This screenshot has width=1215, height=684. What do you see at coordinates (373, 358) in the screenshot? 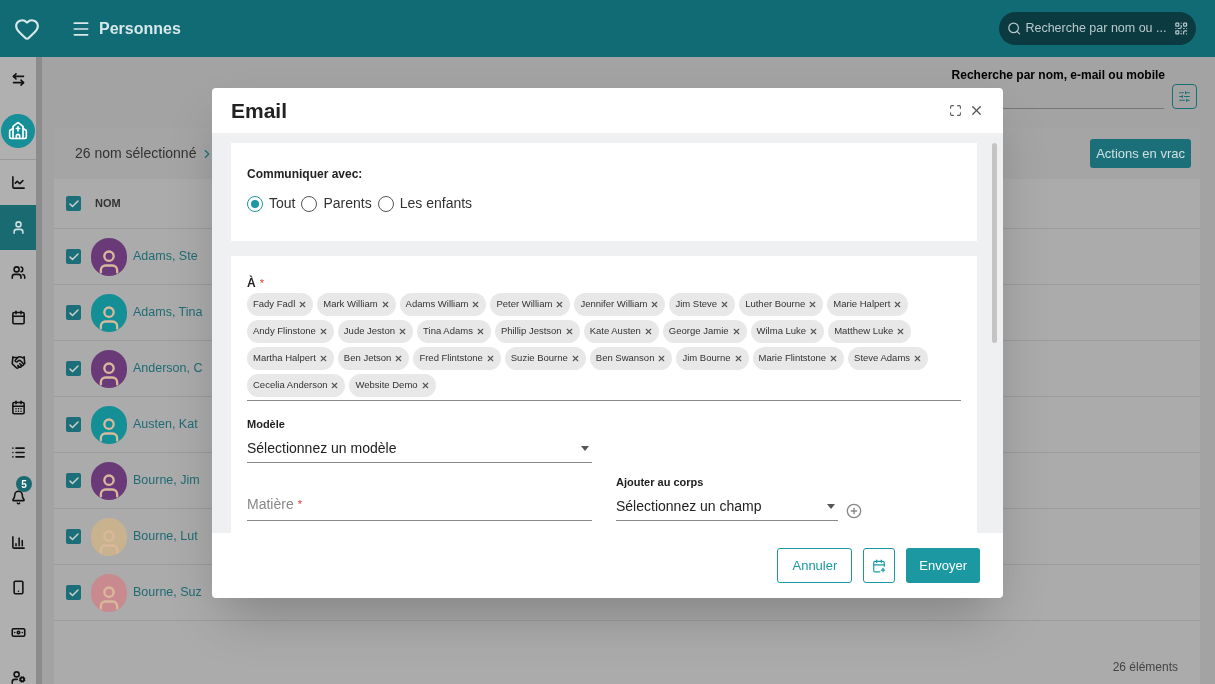
I see `recipient-chip: Ben Jetson` at bounding box center [373, 358].